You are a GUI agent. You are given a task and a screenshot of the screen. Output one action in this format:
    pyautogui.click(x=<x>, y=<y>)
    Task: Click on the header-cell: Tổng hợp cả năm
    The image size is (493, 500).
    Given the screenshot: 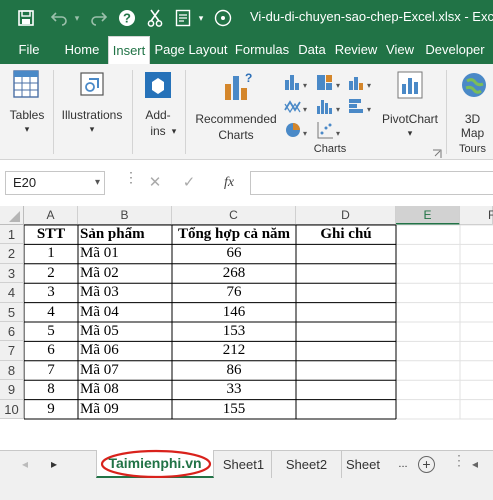 What is the action you would take?
    pyautogui.click(x=234, y=234)
    